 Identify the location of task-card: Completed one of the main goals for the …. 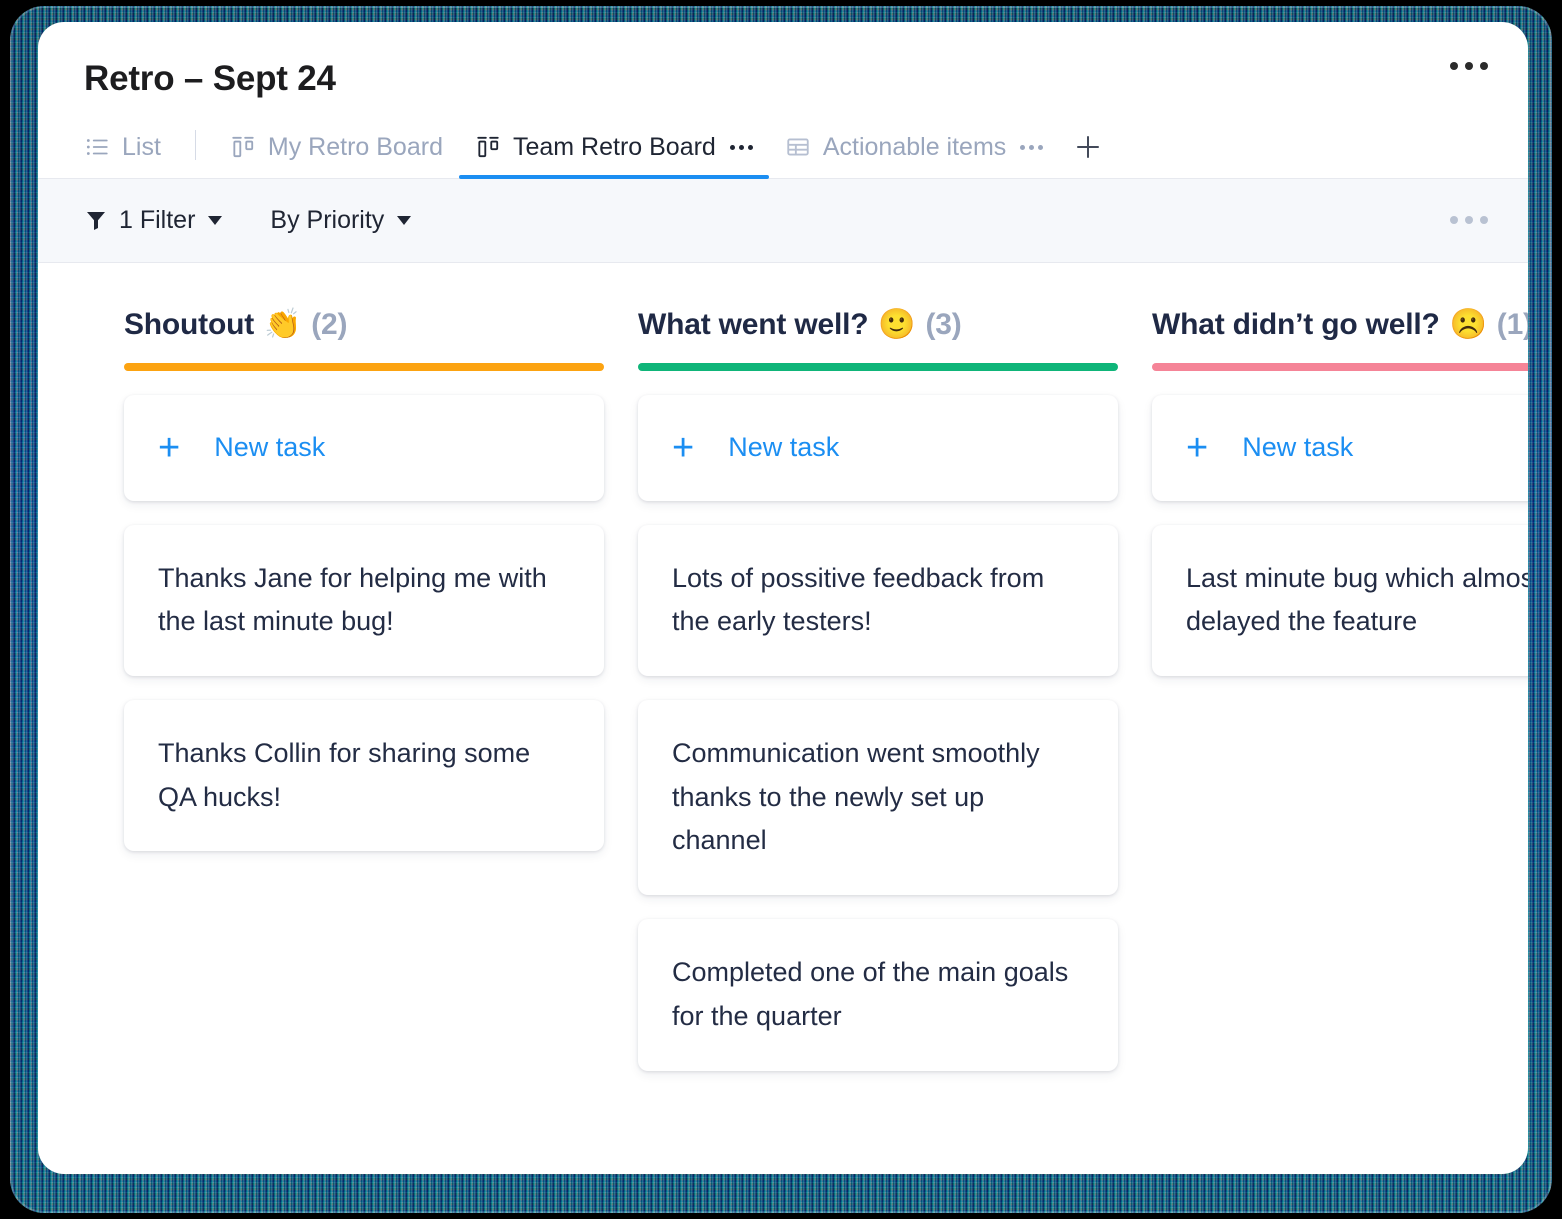
(878, 995).